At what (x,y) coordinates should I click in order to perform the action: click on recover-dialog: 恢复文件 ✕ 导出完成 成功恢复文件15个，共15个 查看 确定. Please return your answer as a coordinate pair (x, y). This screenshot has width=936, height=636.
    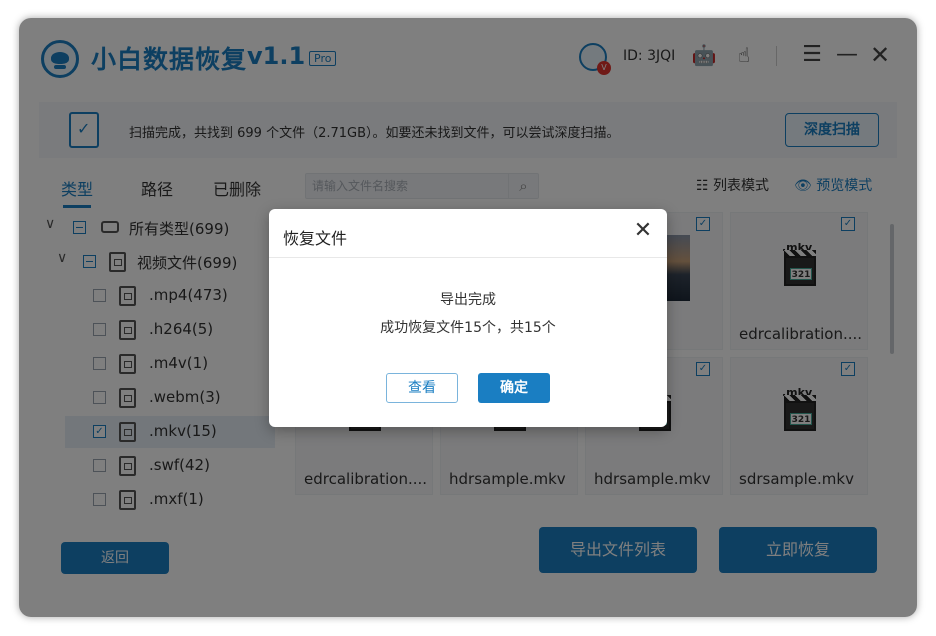
    Looking at the image, I should click on (468, 318).